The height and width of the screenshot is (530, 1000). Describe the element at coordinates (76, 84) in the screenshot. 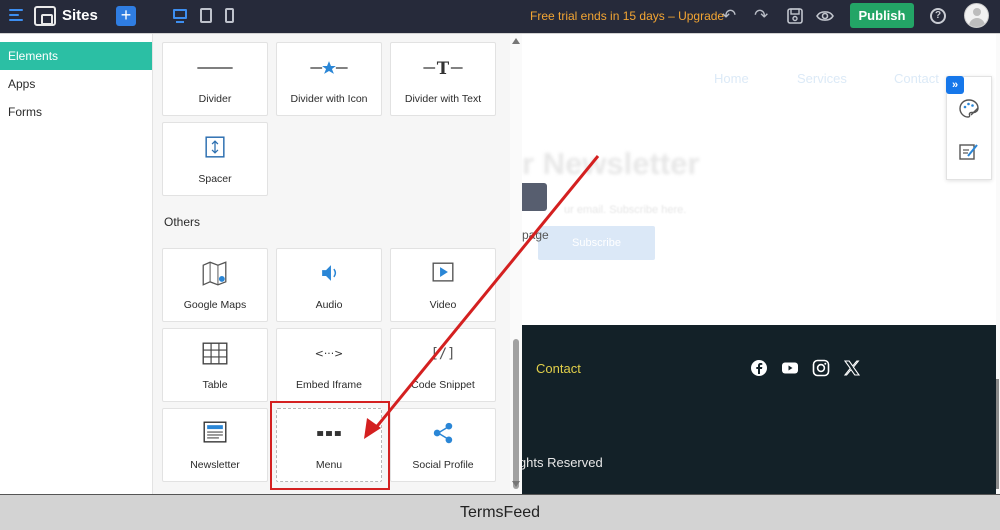

I see `sidebar-item-apps: Apps` at that location.